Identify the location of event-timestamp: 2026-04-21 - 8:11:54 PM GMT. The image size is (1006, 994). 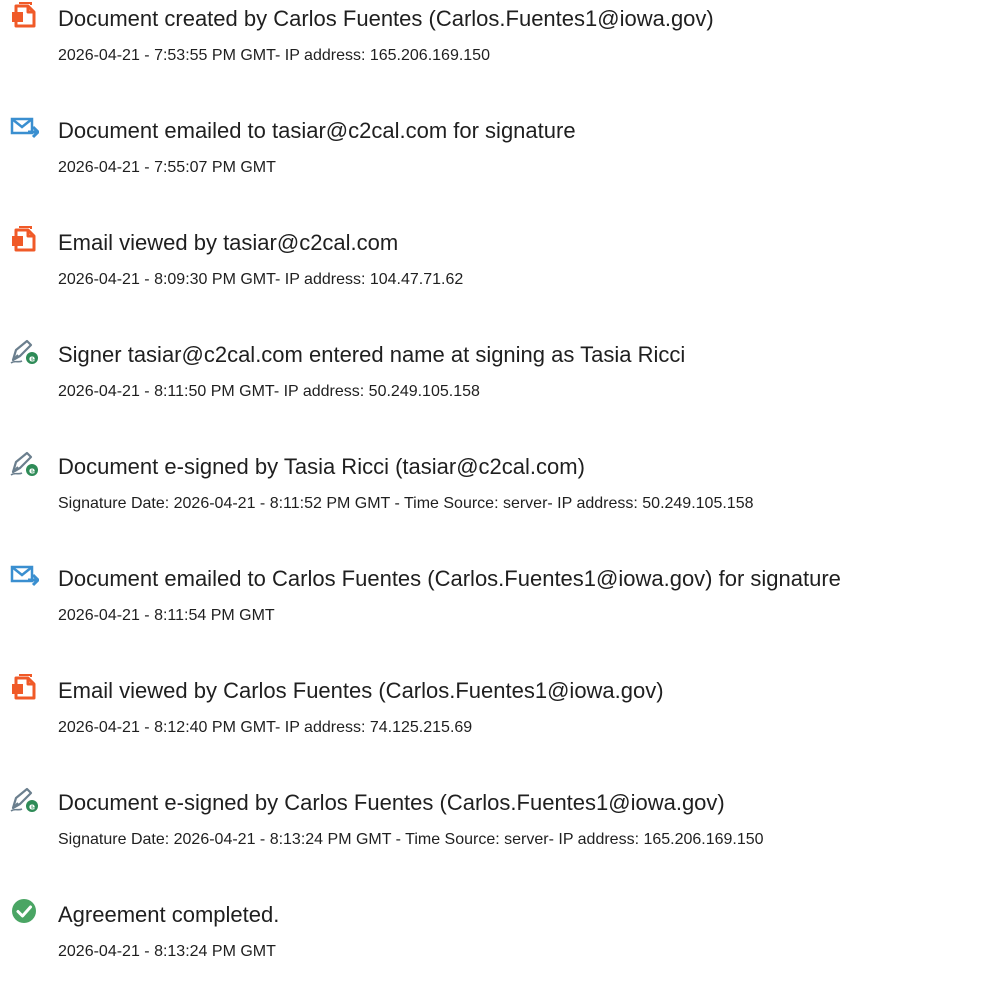
(166, 615).